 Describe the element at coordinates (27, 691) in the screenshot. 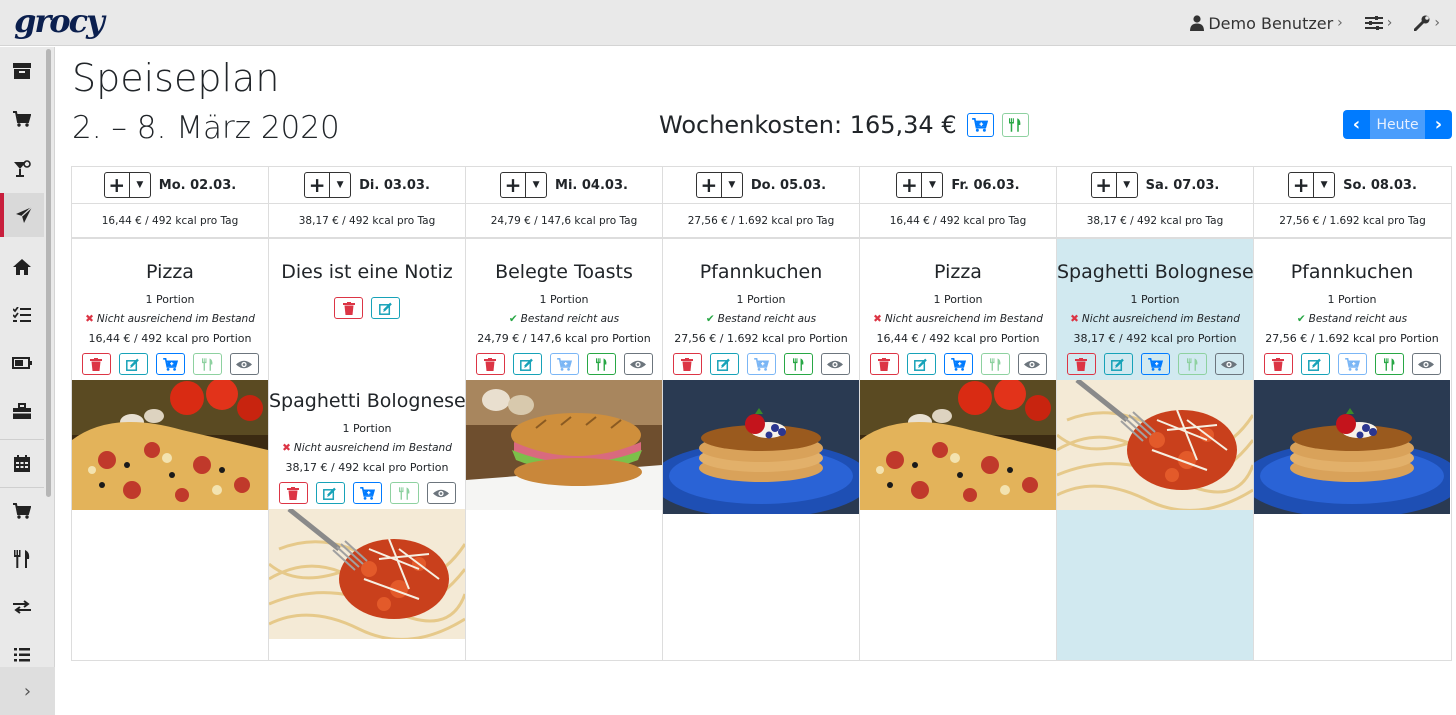

I see `sidebar-expand-button: ›` at that location.